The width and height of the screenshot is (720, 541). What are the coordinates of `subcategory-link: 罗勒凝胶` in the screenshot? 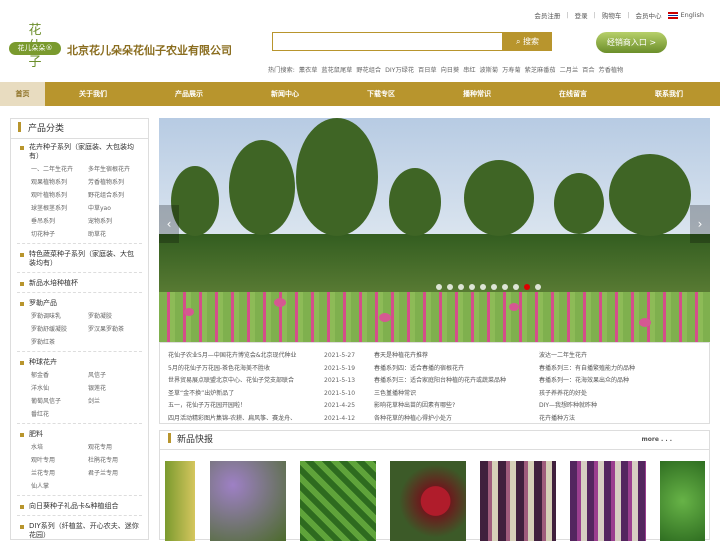 It's located at (116, 316).